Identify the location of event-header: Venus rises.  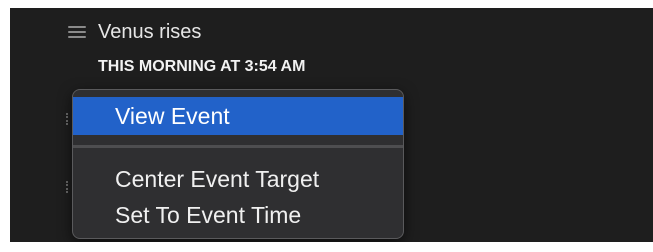
(134, 32).